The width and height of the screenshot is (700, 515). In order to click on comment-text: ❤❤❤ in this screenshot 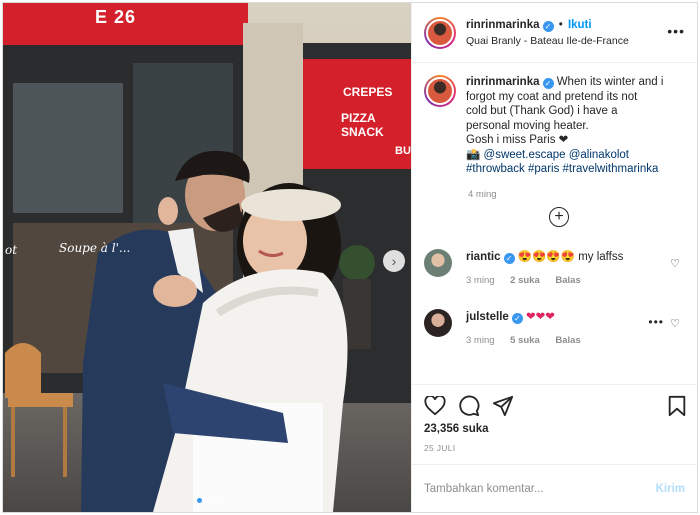, I will do `click(540, 317)`.